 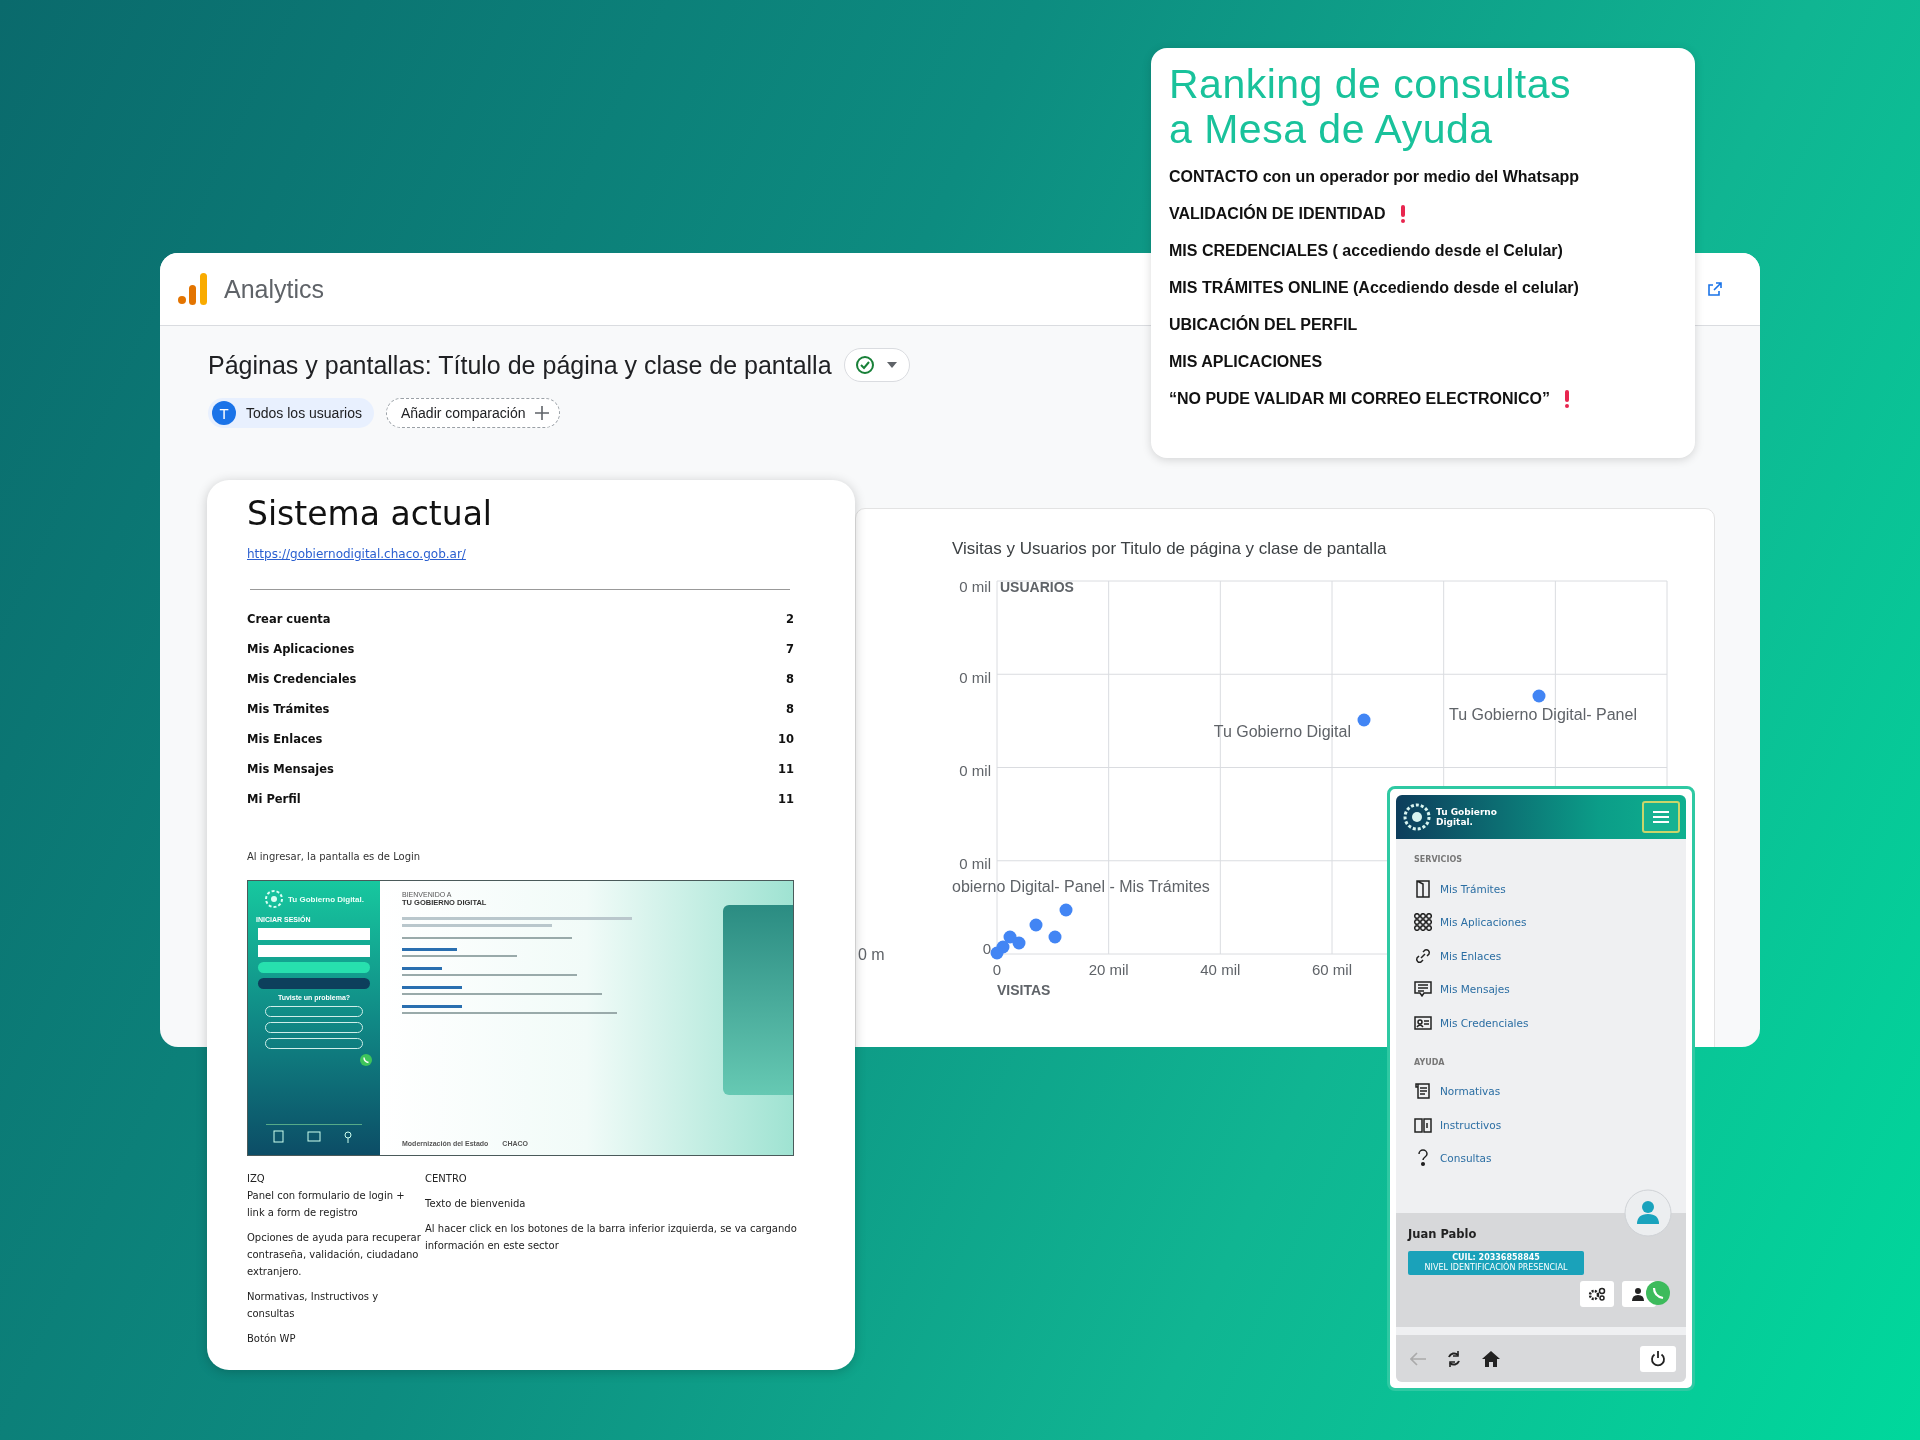 What do you see at coordinates (1081, 886) in the screenshot?
I see `point-label: obierno Digital- Panel - Mis Trámites` at bounding box center [1081, 886].